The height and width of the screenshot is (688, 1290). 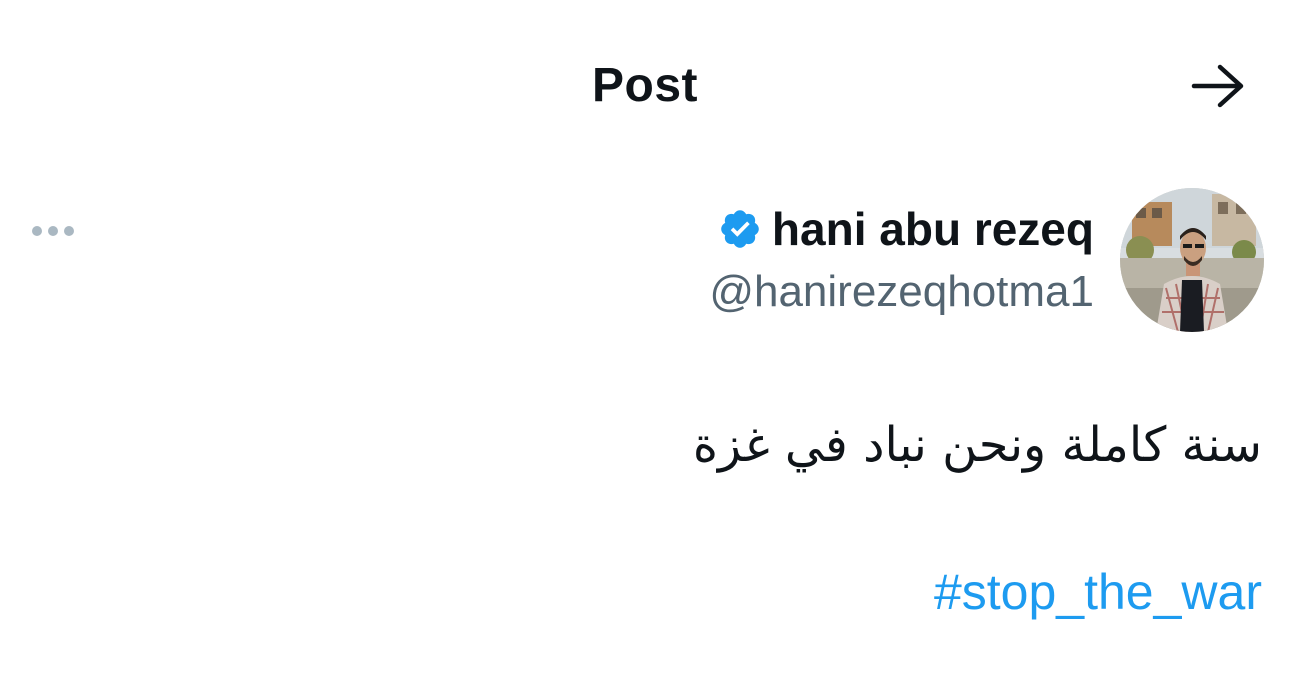 I want to click on page-title: Post, so click(x=644, y=85).